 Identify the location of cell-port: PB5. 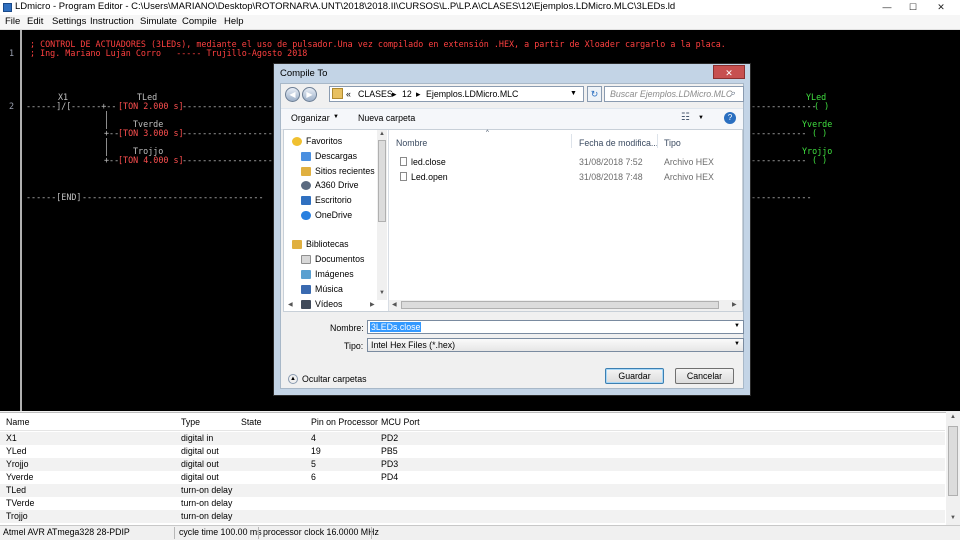
(389, 451).